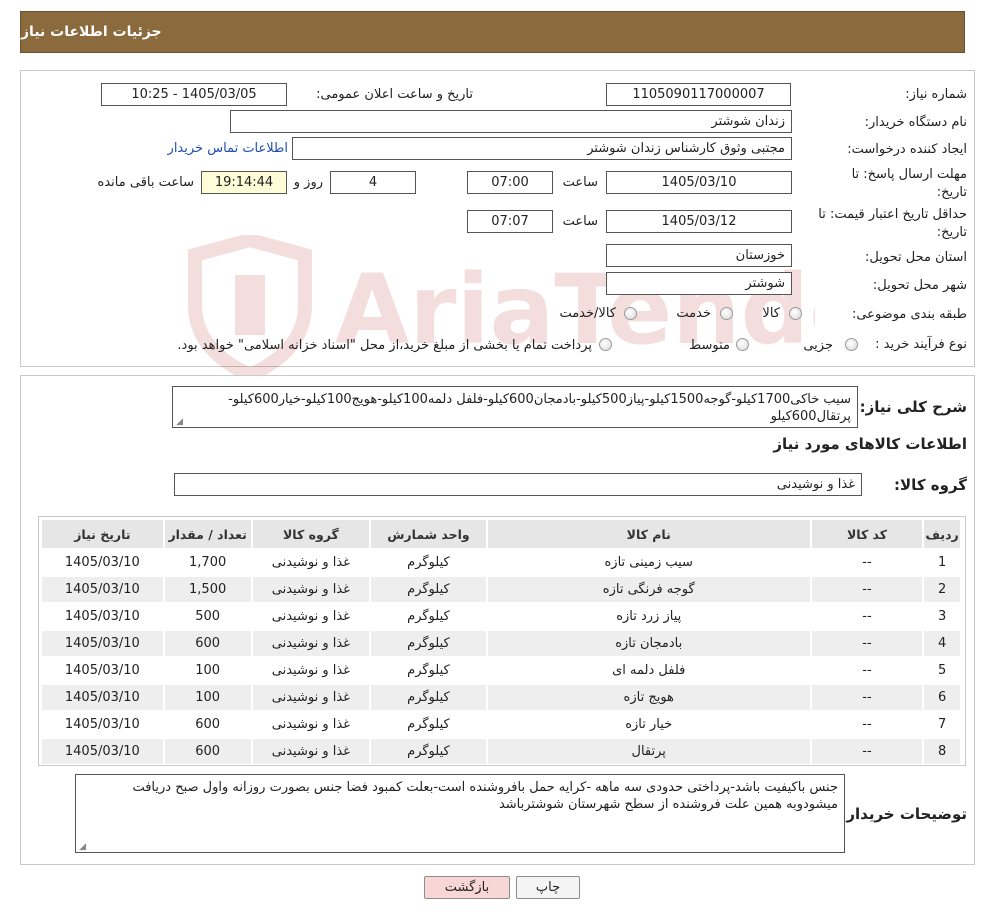 The width and height of the screenshot is (985, 921). Describe the element at coordinates (942, 562) in the screenshot. I see `row-number: 1` at that location.